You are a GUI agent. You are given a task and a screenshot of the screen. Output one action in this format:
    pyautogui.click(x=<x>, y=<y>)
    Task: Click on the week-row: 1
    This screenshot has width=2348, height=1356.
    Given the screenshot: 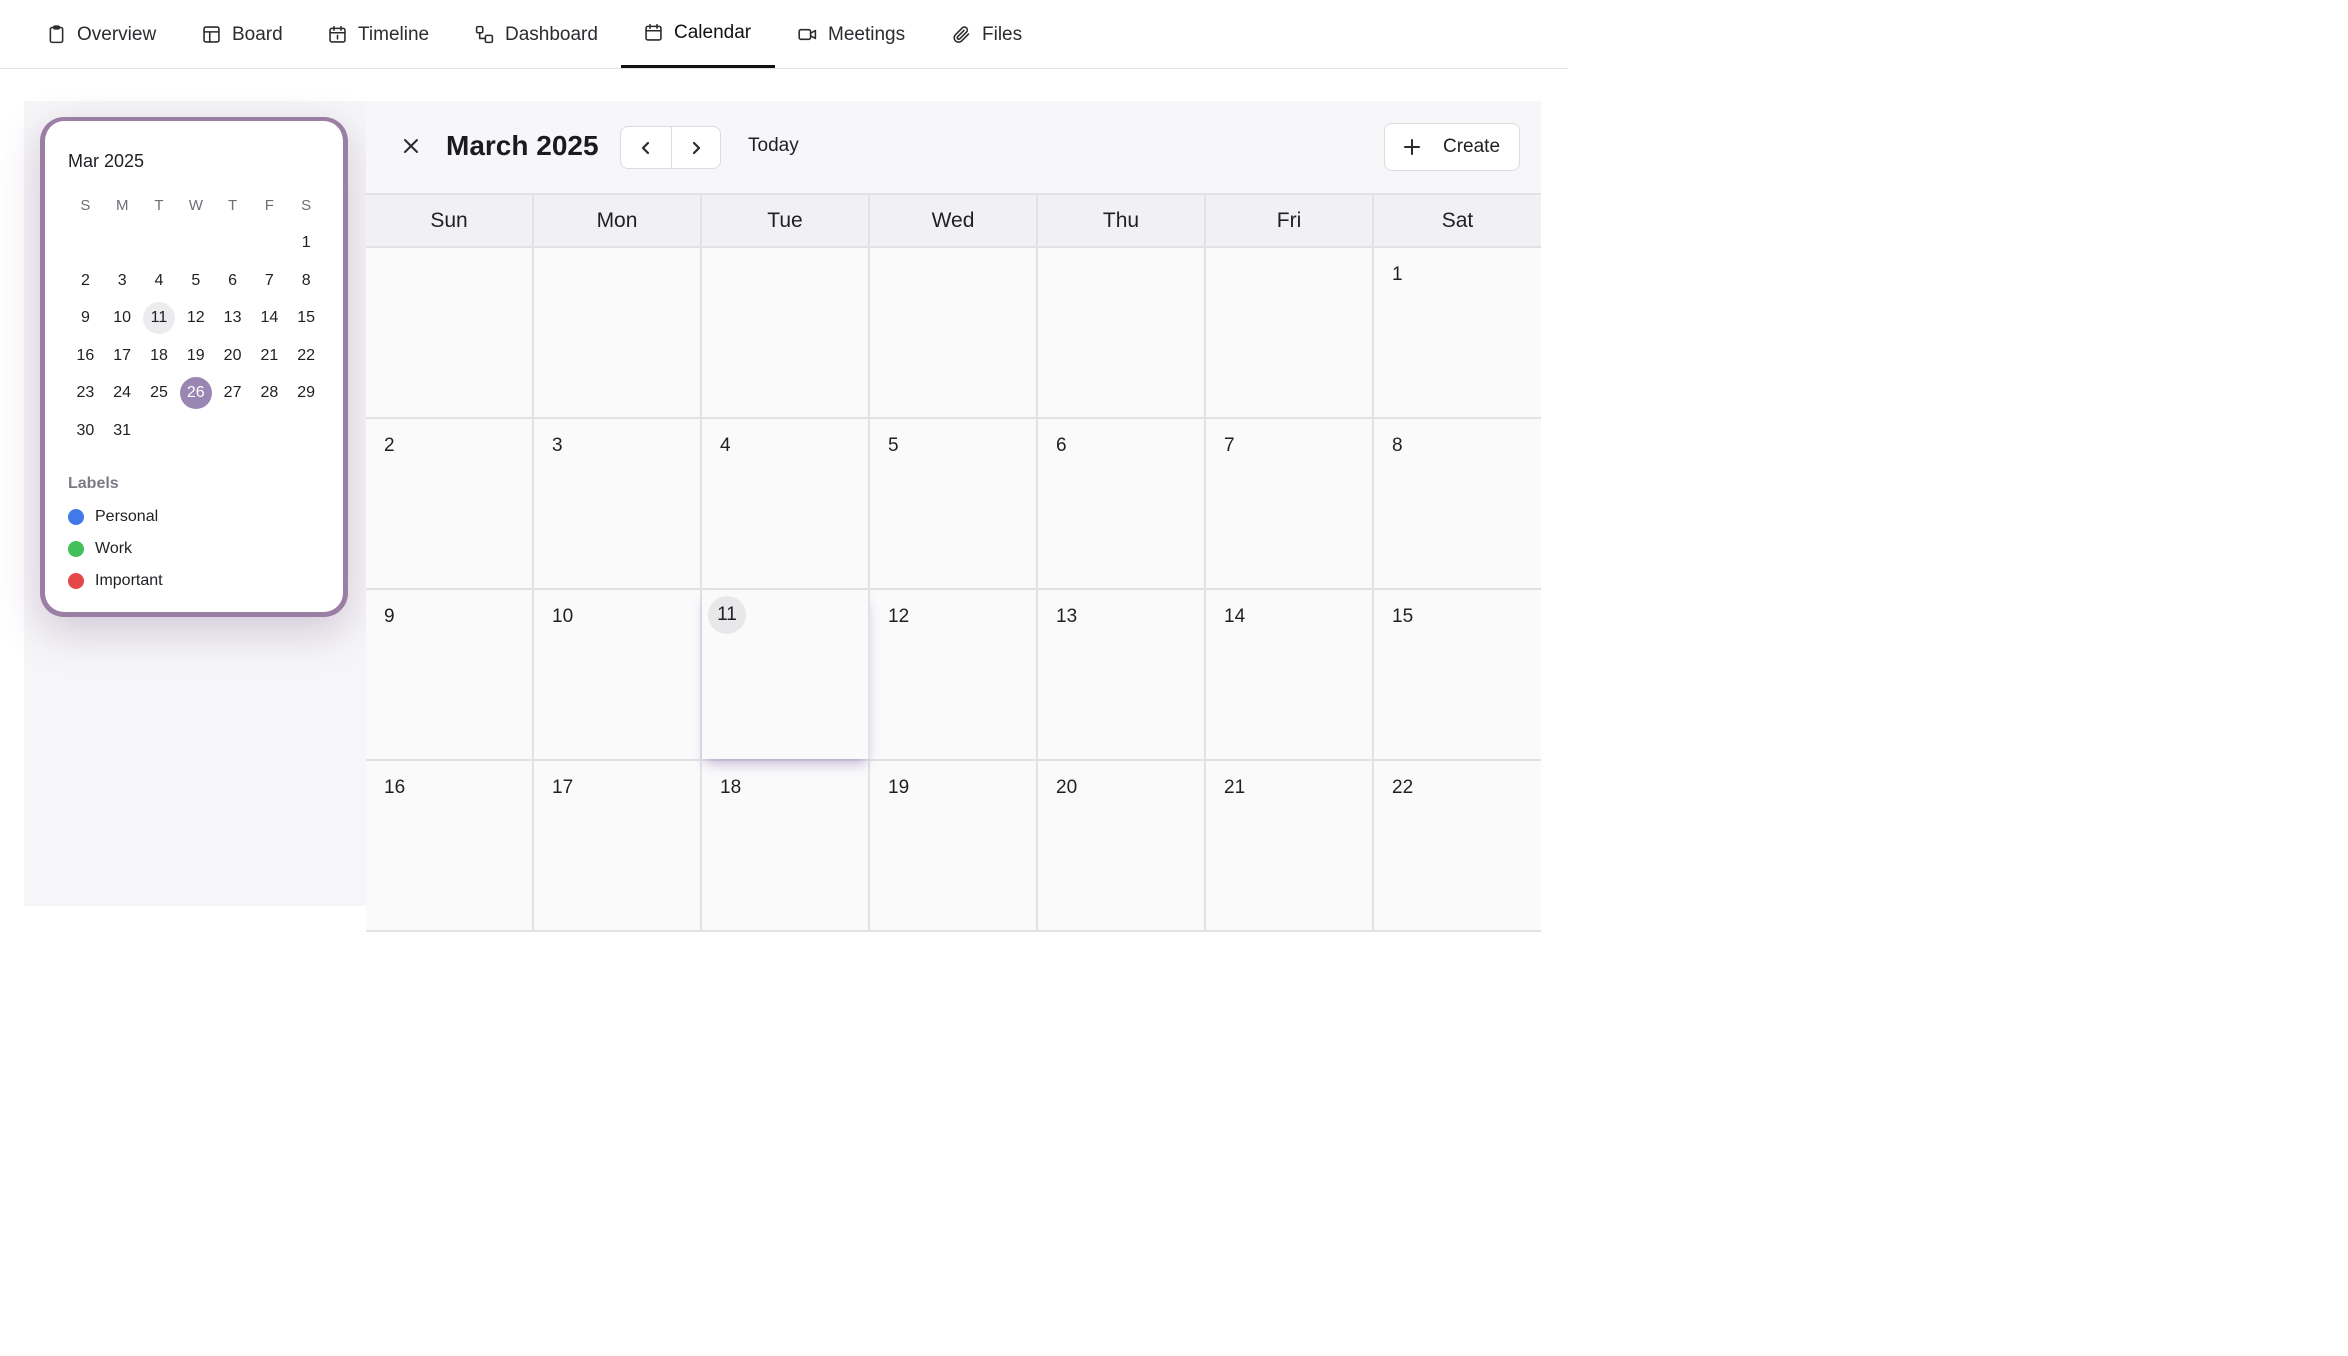 What is the action you would take?
    pyautogui.click(x=953, y=333)
    